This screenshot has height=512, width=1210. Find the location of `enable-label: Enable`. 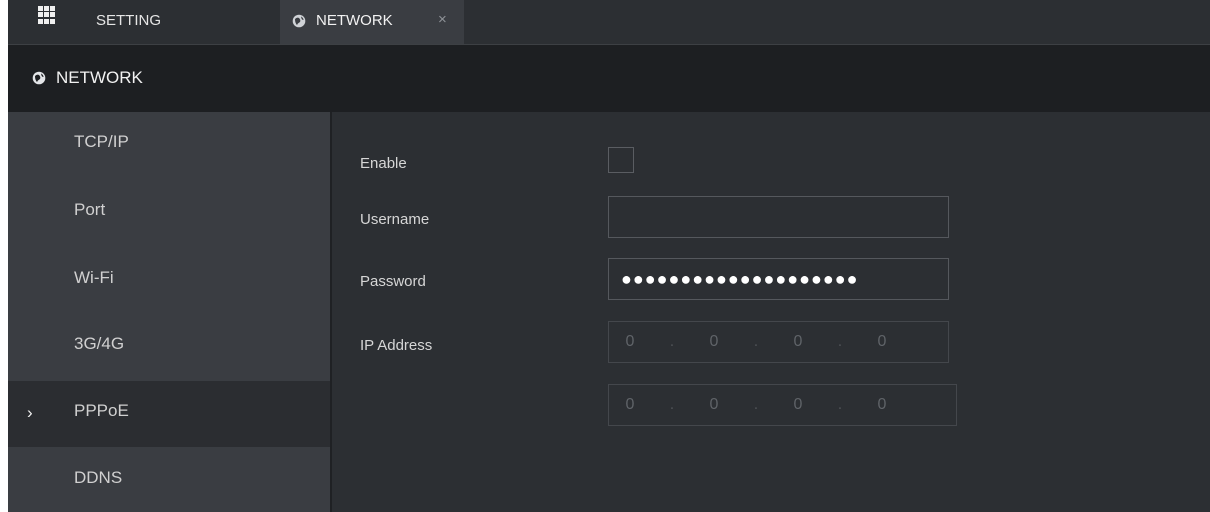

enable-label: Enable is located at coordinates (383, 163).